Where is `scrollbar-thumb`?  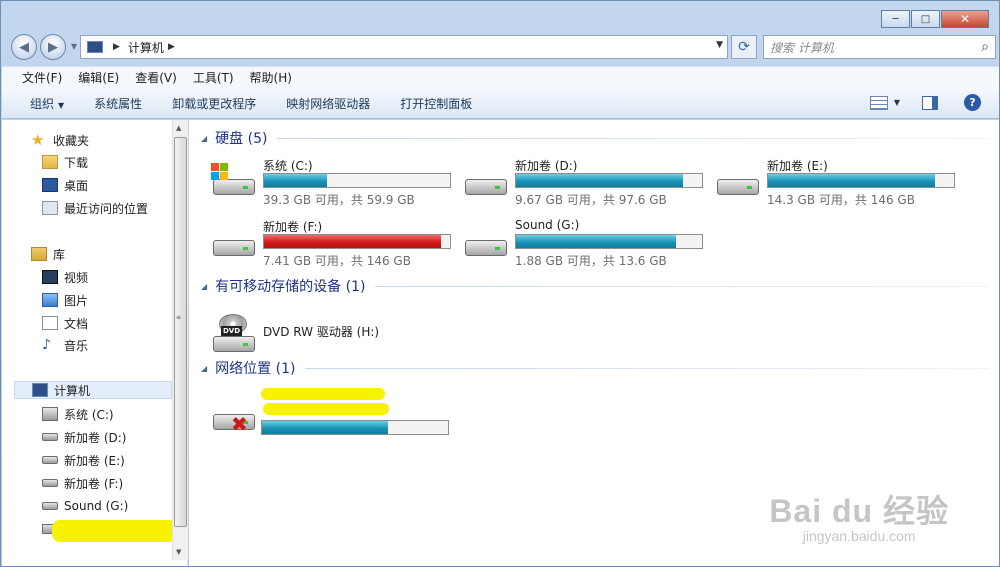
scrollbar-thumb is located at coordinates (180, 332).